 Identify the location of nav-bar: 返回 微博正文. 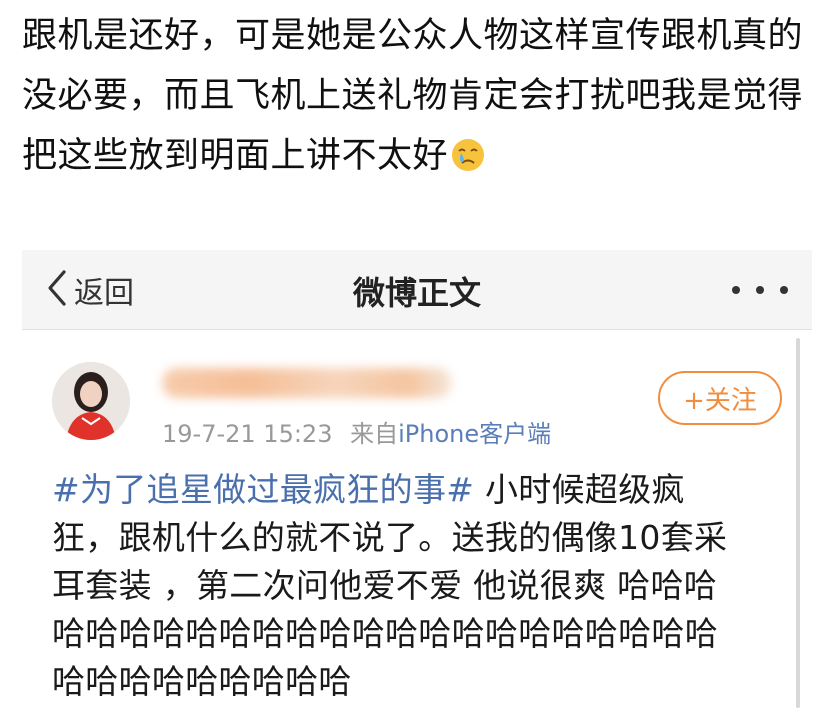
(417, 290).